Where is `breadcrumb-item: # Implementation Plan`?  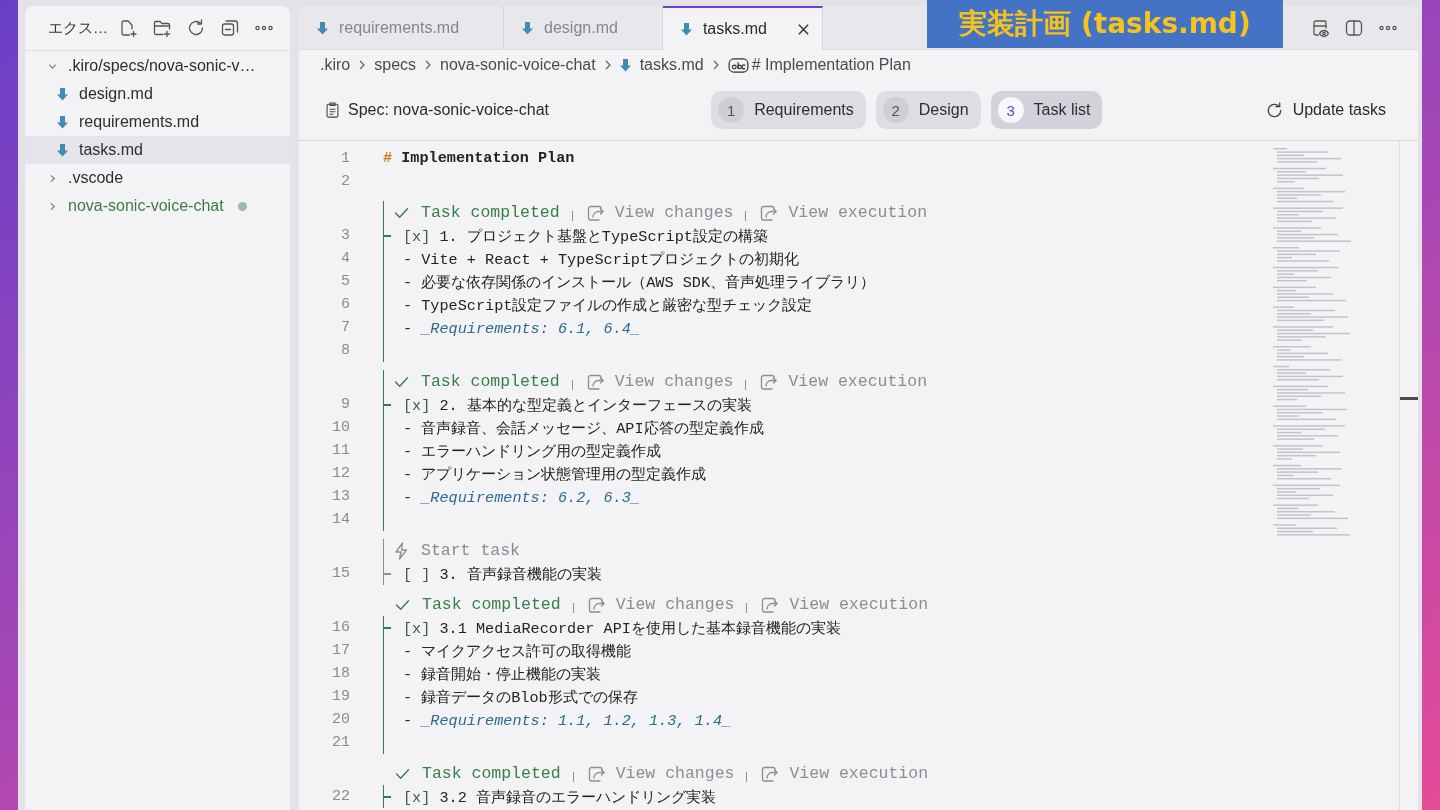 breadcrumb-item: # Implementation Plan is located at coordinates (819, 65).